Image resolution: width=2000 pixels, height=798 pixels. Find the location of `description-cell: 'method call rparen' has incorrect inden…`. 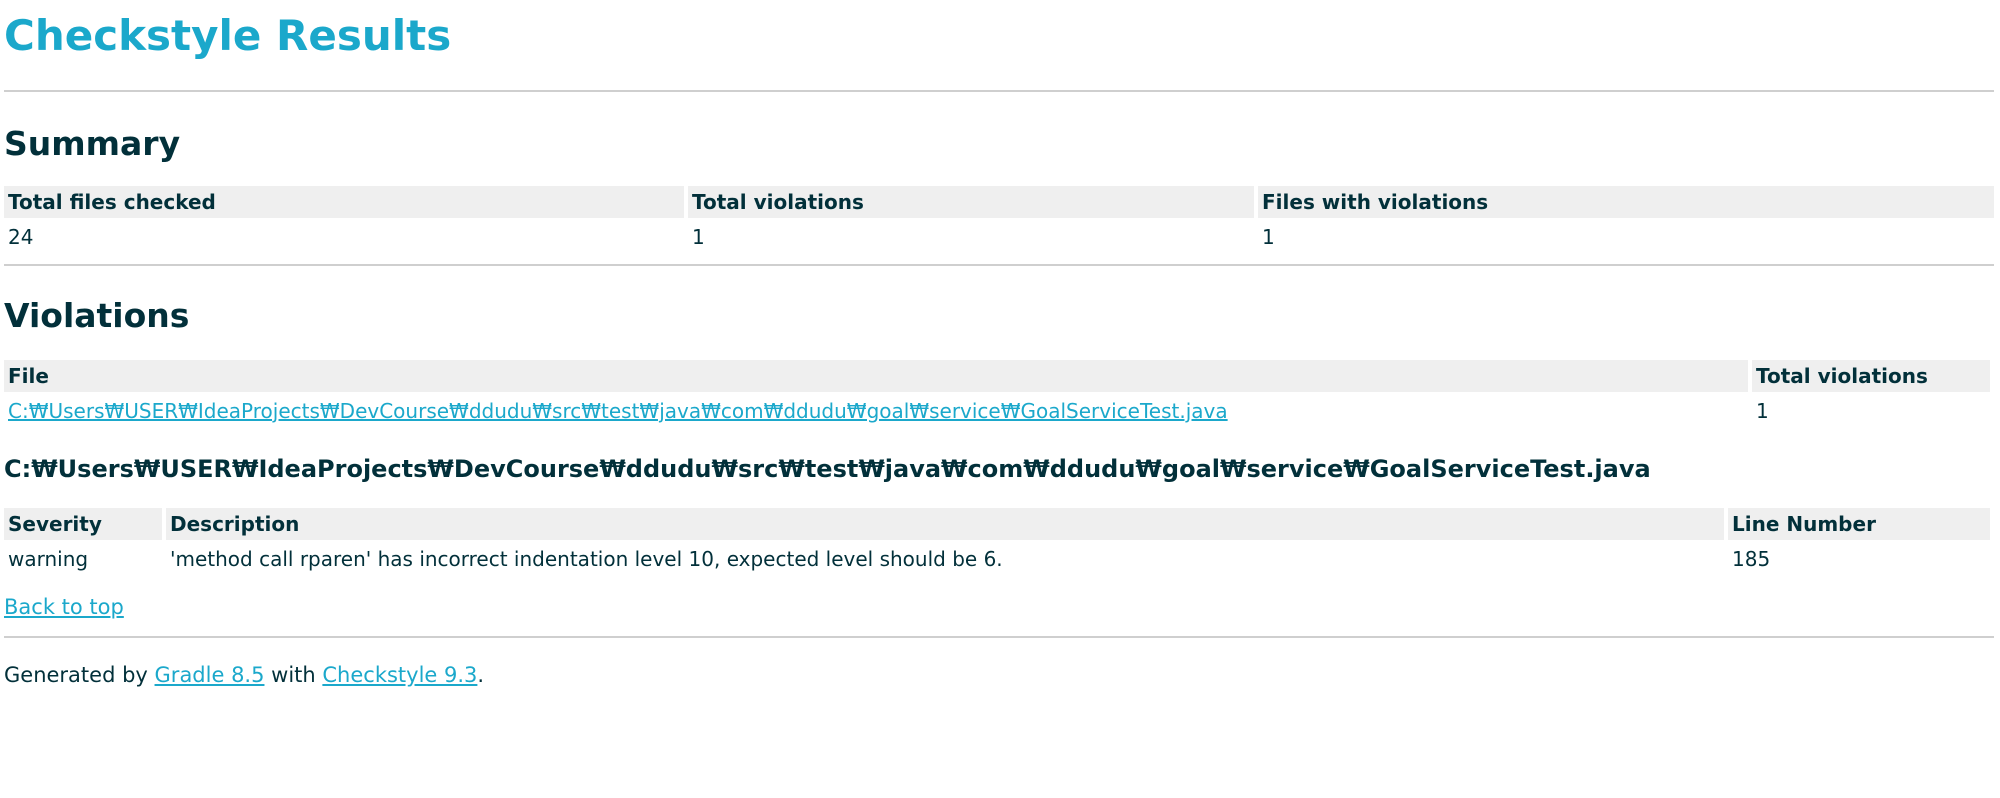

description-cell: 'method call rparen' has incorrect inden… is located at coordinates (586, 559).